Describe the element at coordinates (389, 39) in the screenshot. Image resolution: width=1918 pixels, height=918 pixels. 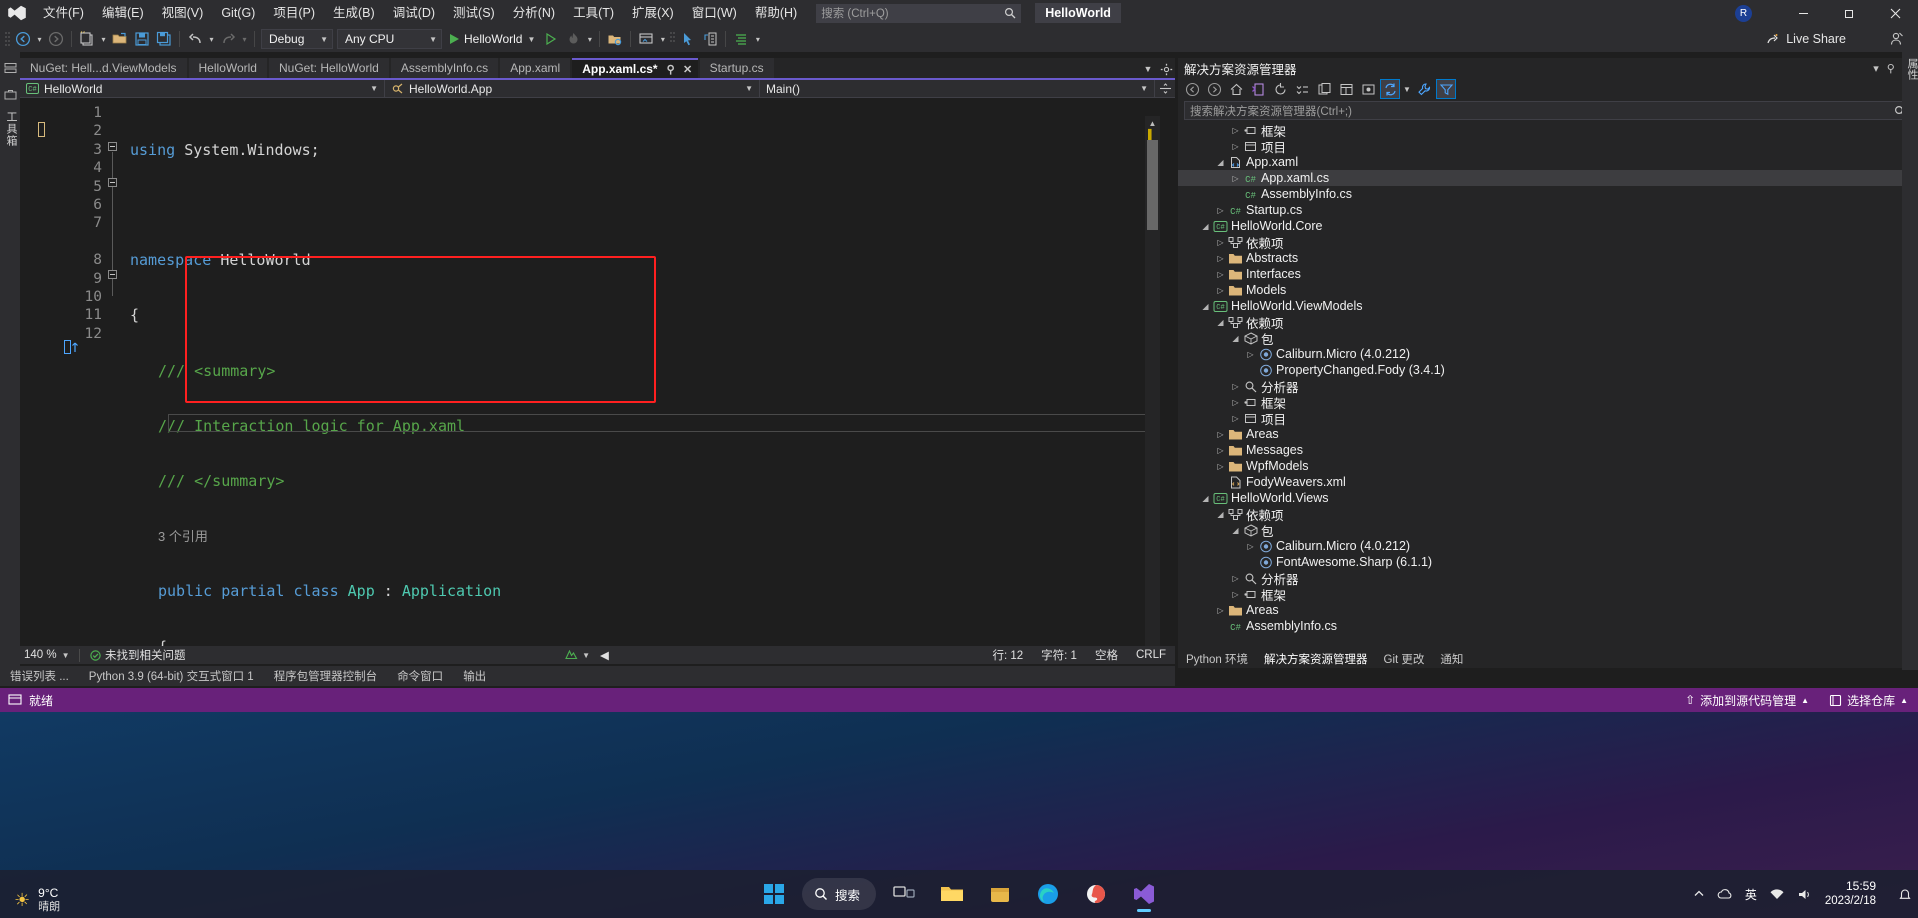
I see `solution-platform-combo: Any CPU ▼` at that location.